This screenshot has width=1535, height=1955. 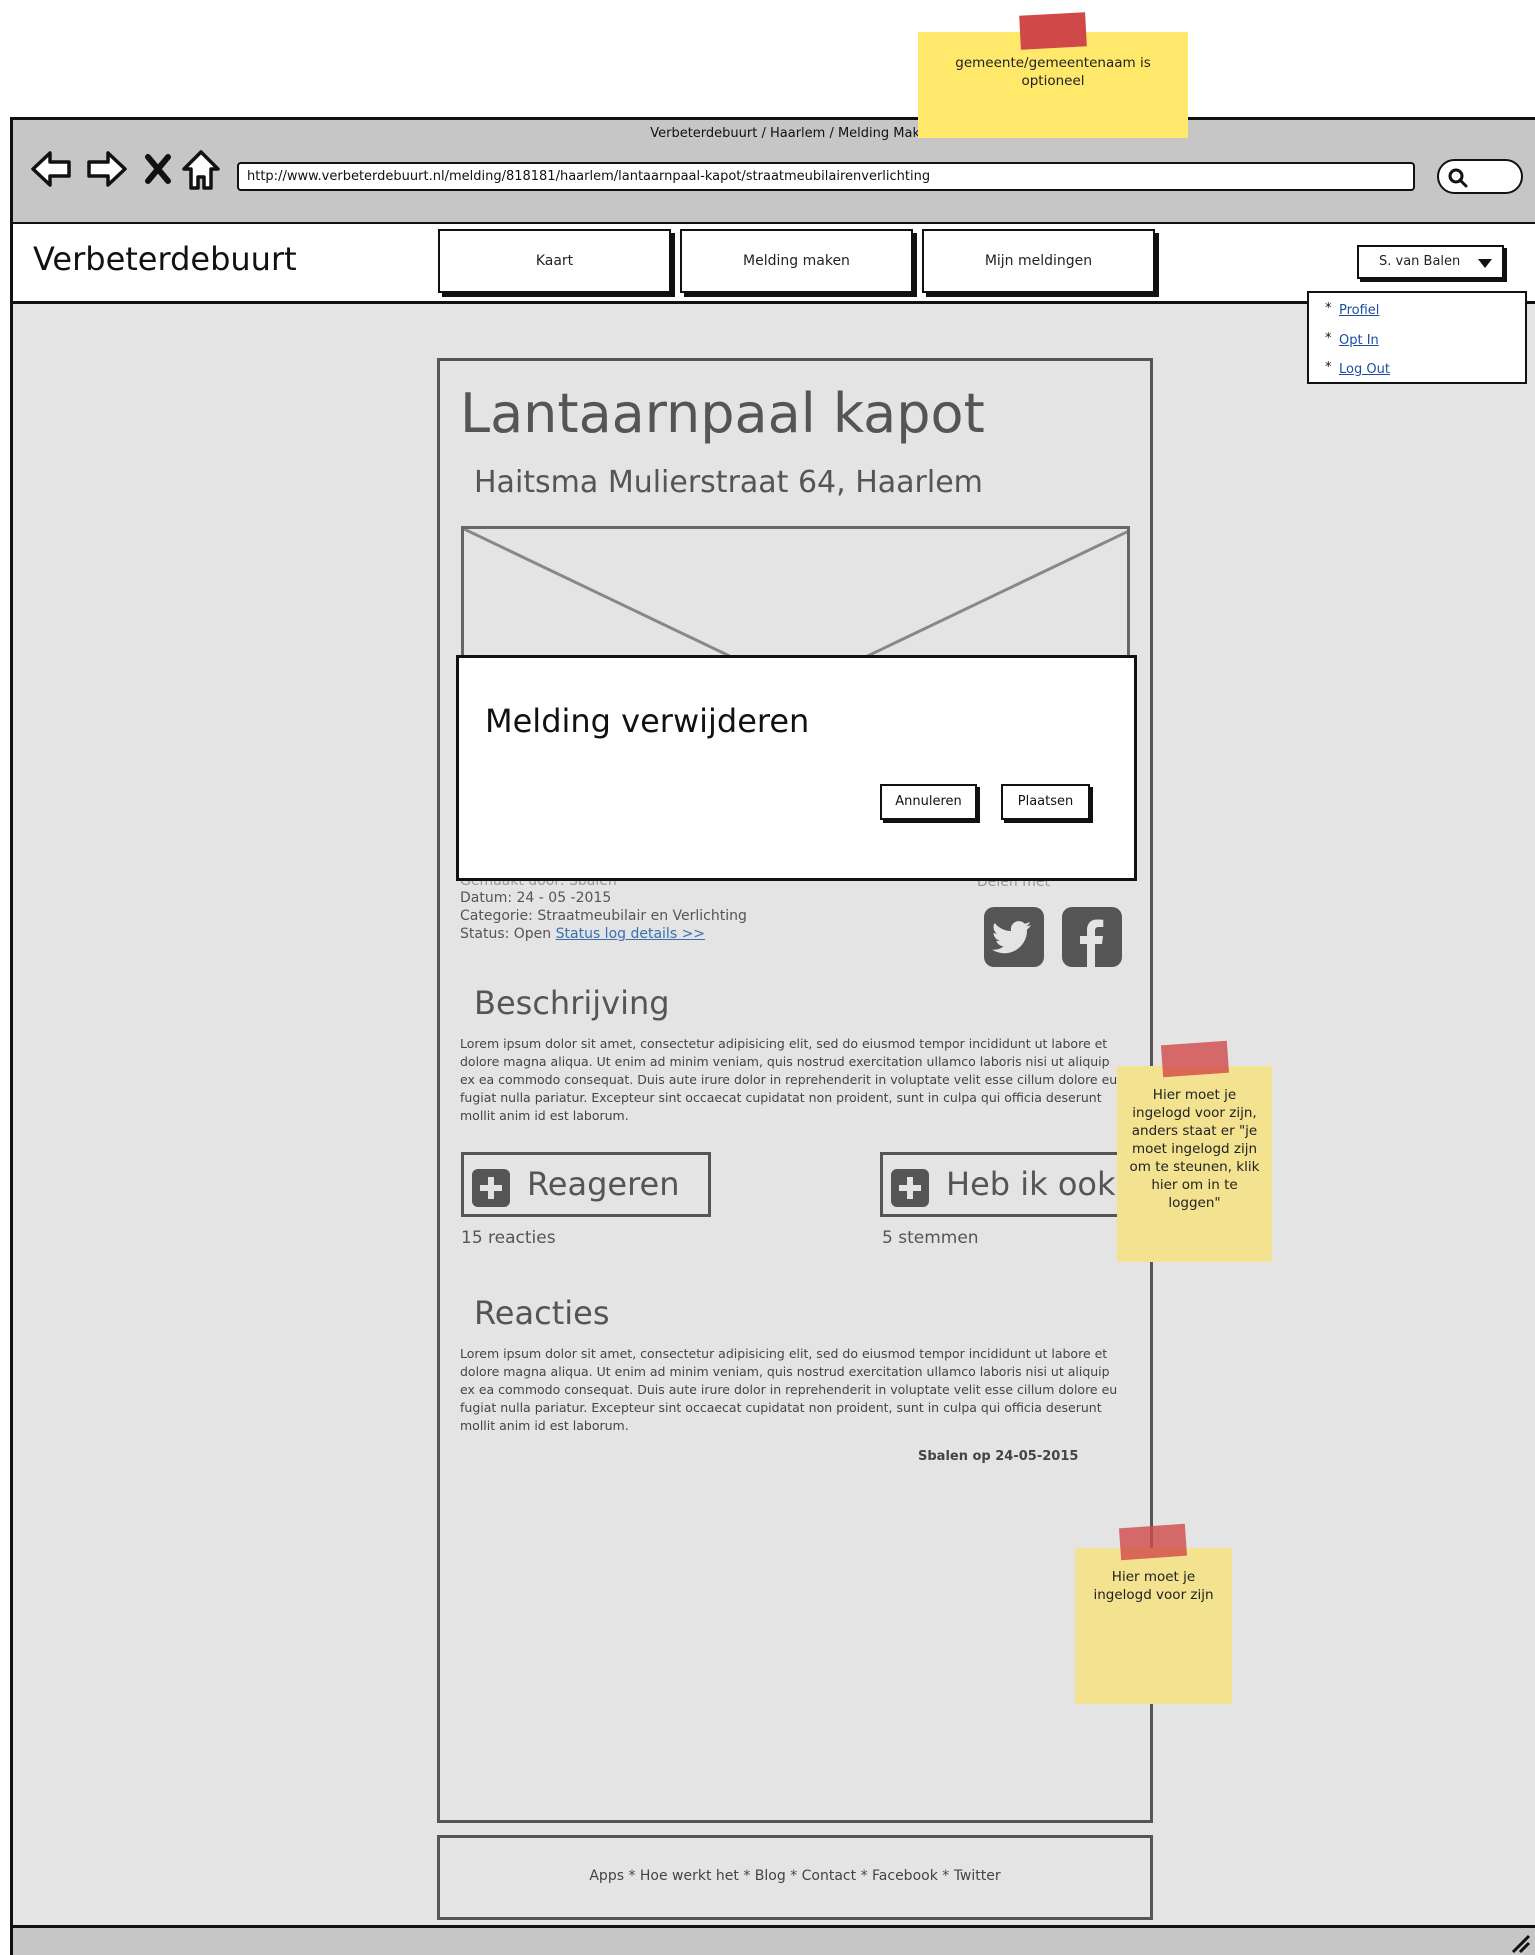 I want to click on search-icon, so click(x=1458, y=178).